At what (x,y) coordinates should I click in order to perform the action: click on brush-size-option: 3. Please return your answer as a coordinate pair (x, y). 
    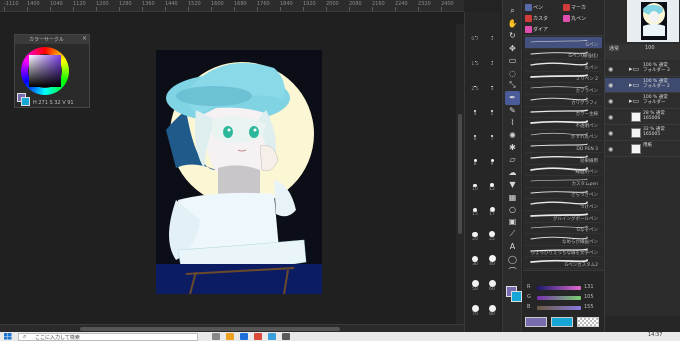
    Looking at the image, I should click on (492, 81).